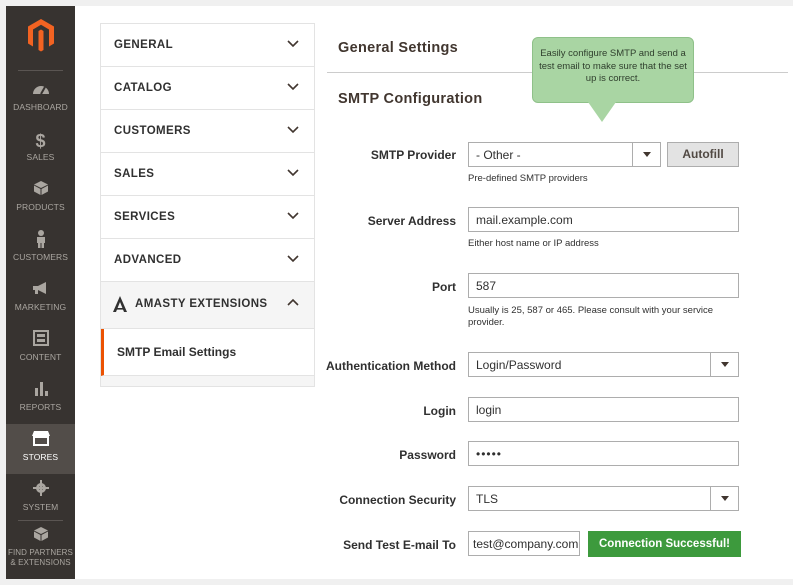 The width and height of the screenshot is (793, 585). Describe the element at coordinates (177, 352) in the screenshot. I see `tab-label: SMTP Email Settings` at that location.